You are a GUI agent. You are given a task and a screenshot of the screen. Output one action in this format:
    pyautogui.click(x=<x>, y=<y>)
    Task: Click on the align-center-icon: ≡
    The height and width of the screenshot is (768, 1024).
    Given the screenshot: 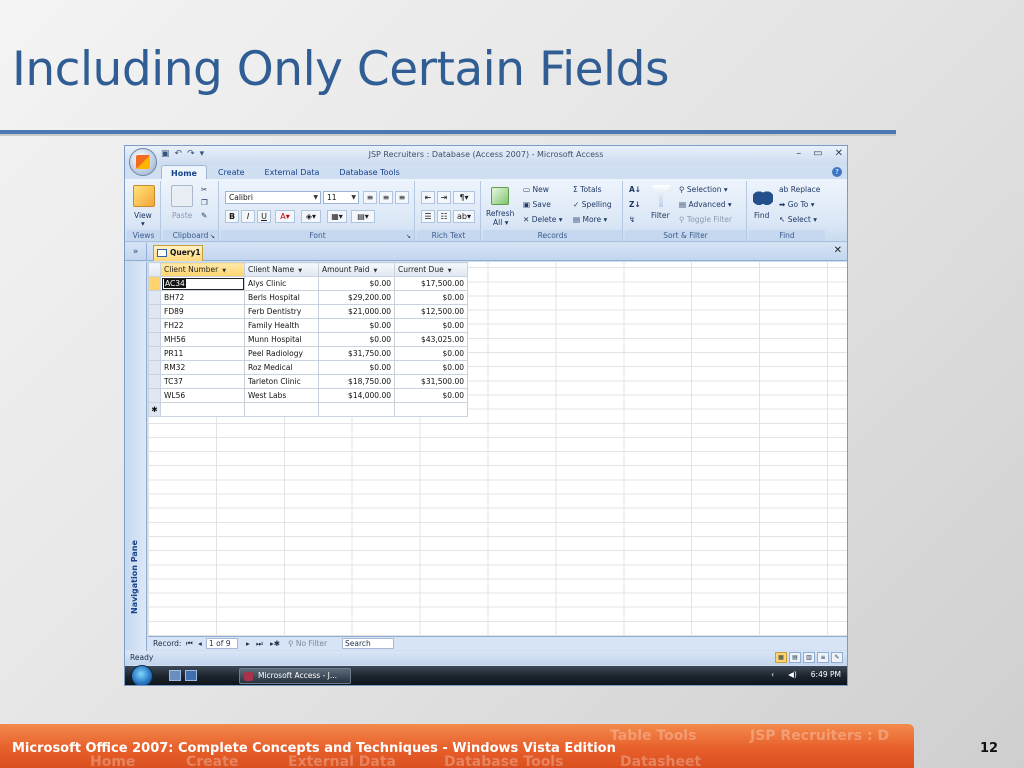 What is the action you would take?
    pyautogui.click(x=386, y=197)
    